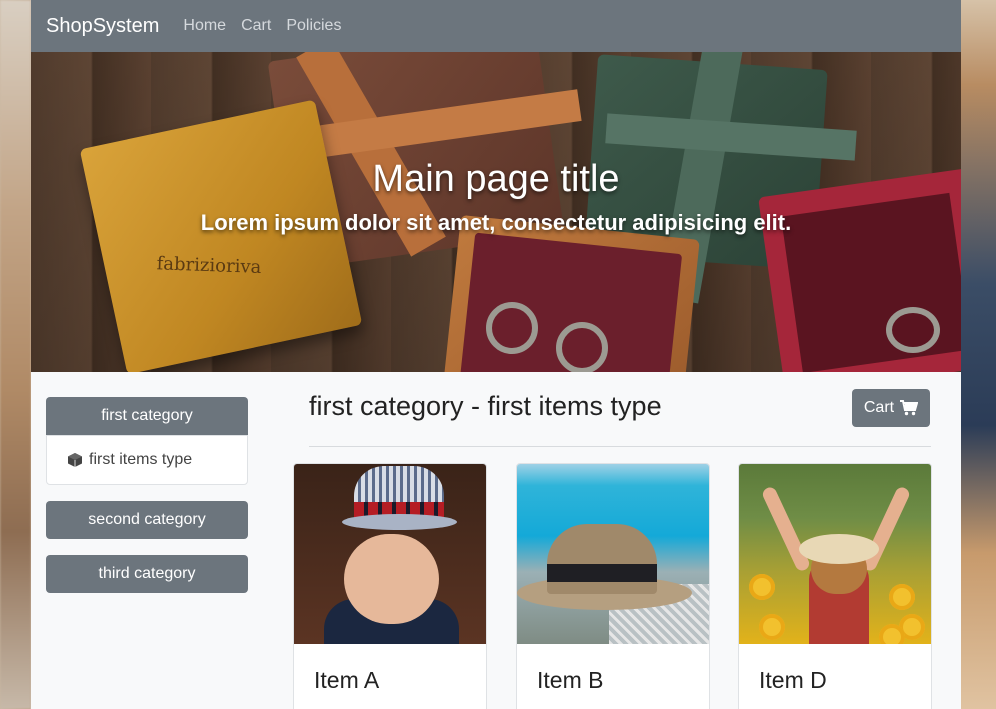 This screenshot has width=996, height=709. What do you see at coordinates (209, 265) in the screenshot?
I see `box-brand-text: fabrizioriva` at bounding box center [209, 265].